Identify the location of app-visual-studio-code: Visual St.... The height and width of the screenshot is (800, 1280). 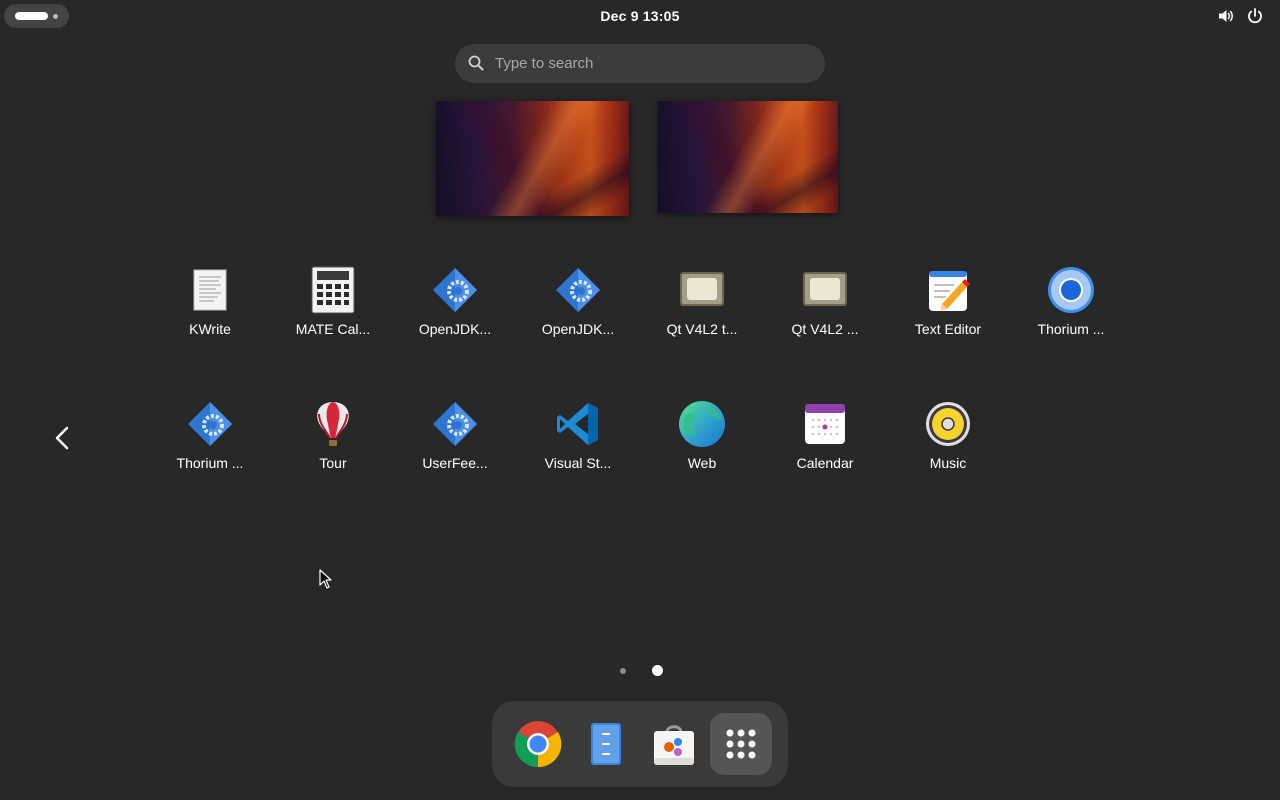
(576, 443).